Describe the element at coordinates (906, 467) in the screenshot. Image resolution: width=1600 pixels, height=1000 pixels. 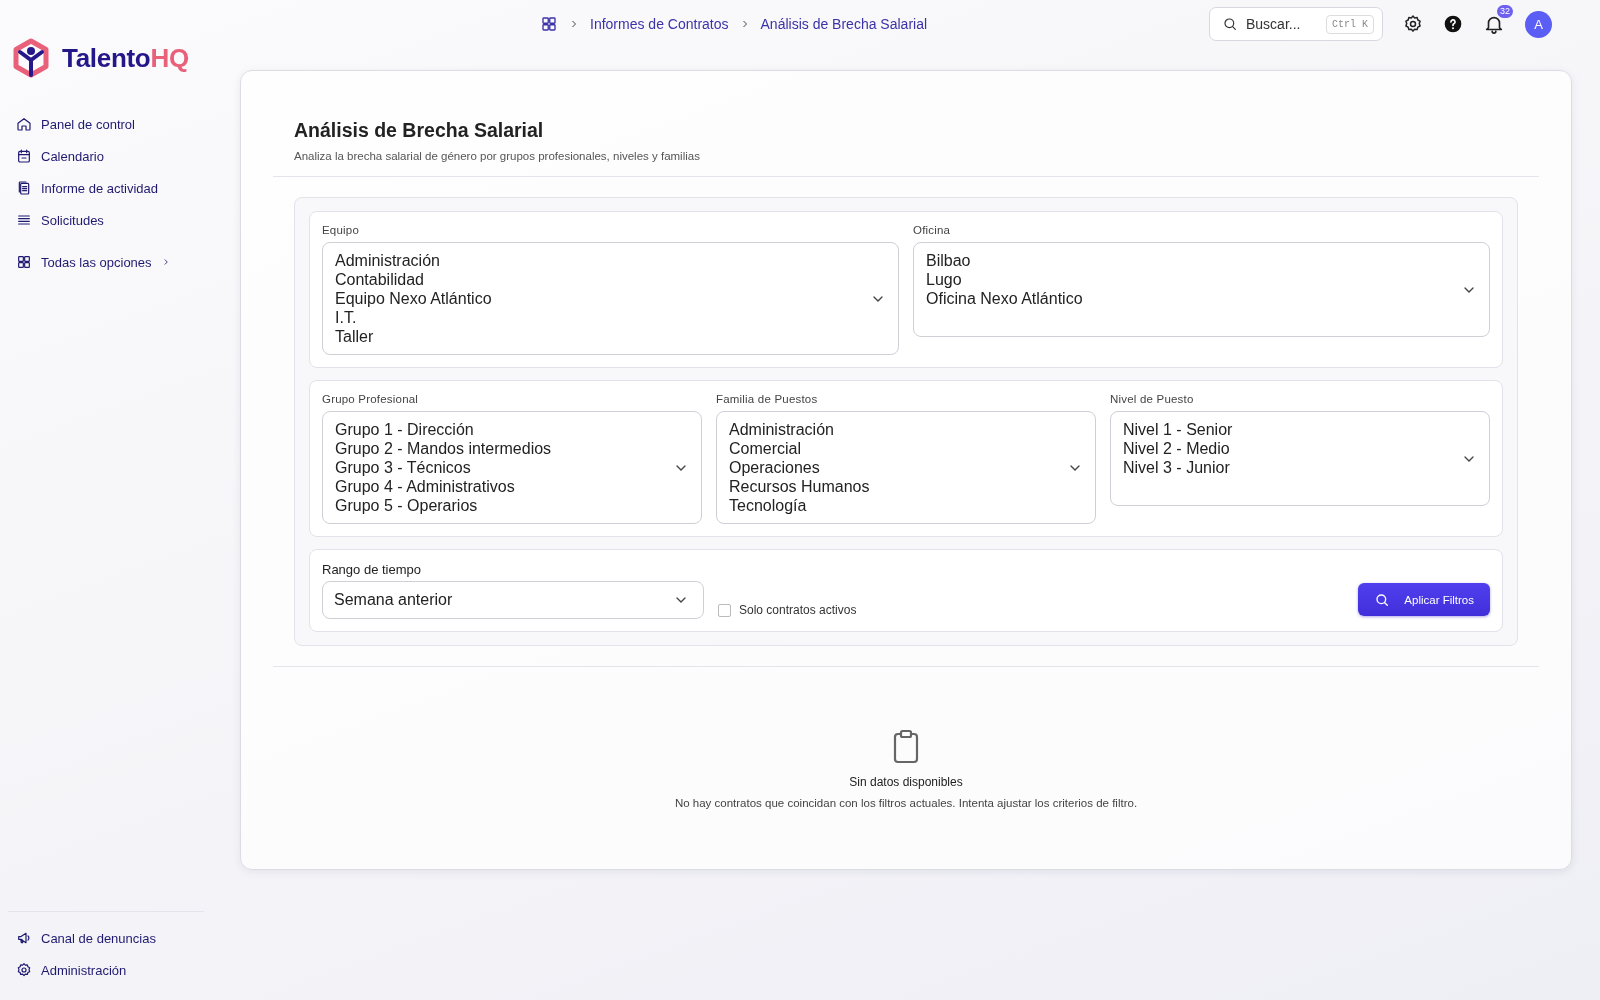
I see `multi-select-list: Administración Comercial Operaciones Recursos Humanos Tecnología` at that location.